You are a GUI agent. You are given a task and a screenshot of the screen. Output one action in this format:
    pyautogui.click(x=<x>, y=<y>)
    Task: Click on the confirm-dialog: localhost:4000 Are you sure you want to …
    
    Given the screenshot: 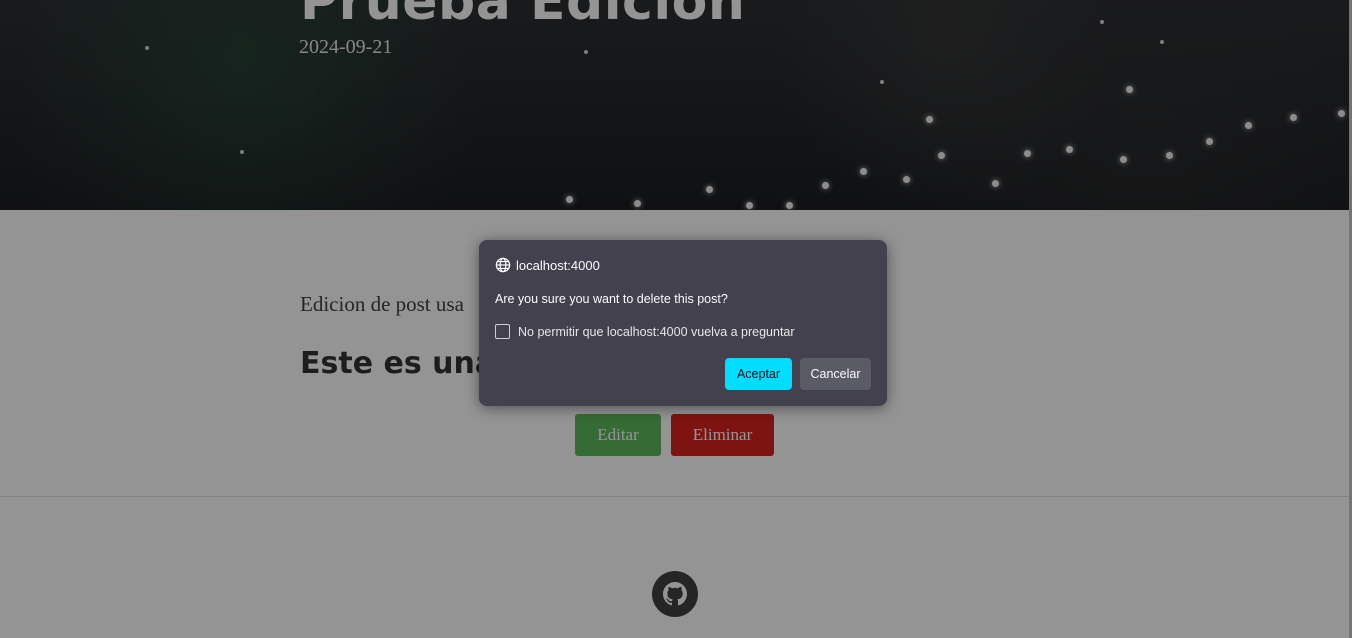 What is the action you would take?
    pyautogui.click(x=683, y=323)
    